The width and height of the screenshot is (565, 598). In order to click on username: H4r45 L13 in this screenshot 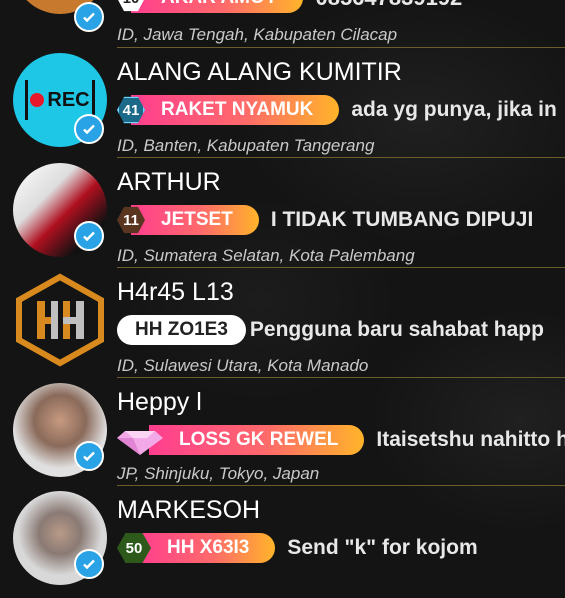, I will do `click(175, 292)`.